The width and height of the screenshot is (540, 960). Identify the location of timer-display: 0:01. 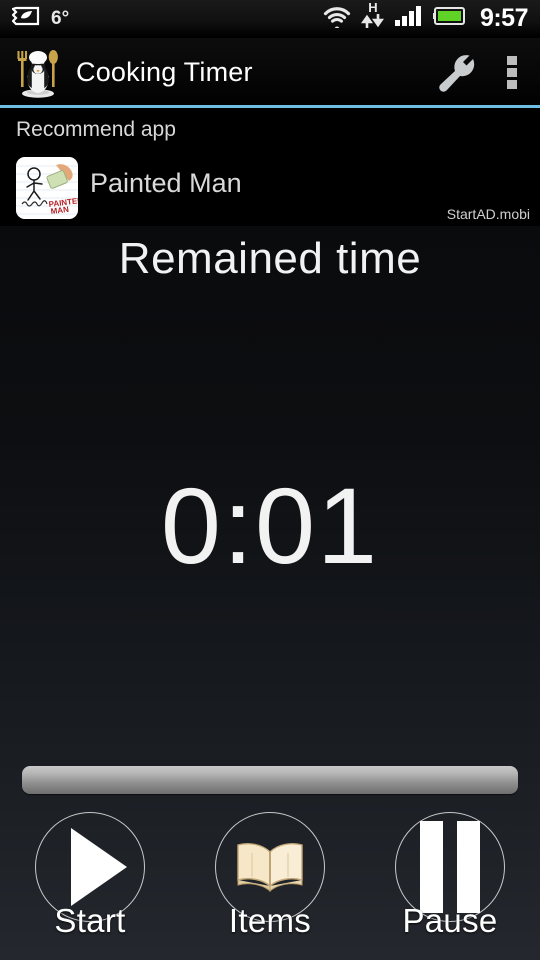
(270, 525).